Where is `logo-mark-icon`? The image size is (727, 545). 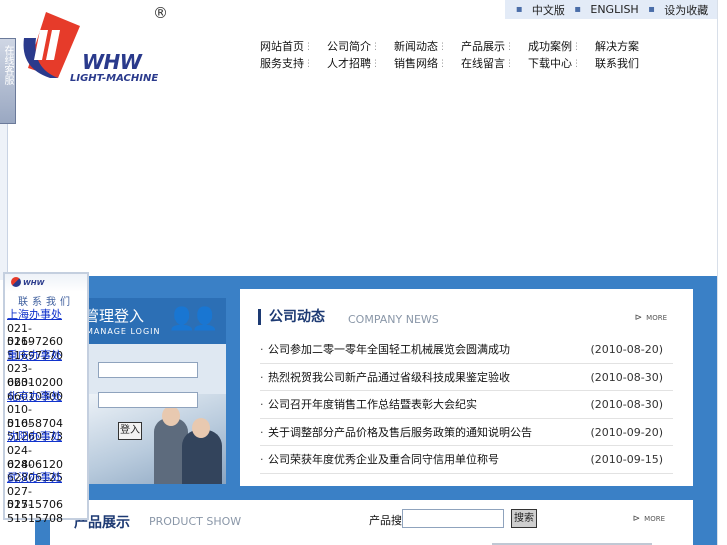
logo-mark-icon is located at coordinates (51, 45).